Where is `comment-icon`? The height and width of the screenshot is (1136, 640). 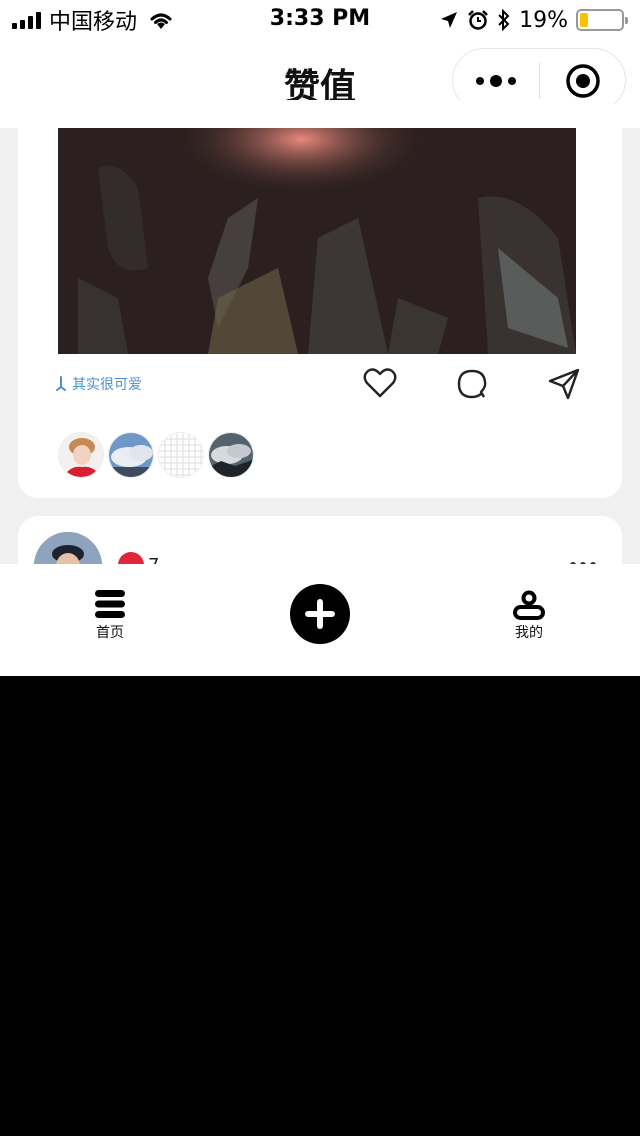
comment-icon is located at coordinates (472, 384).